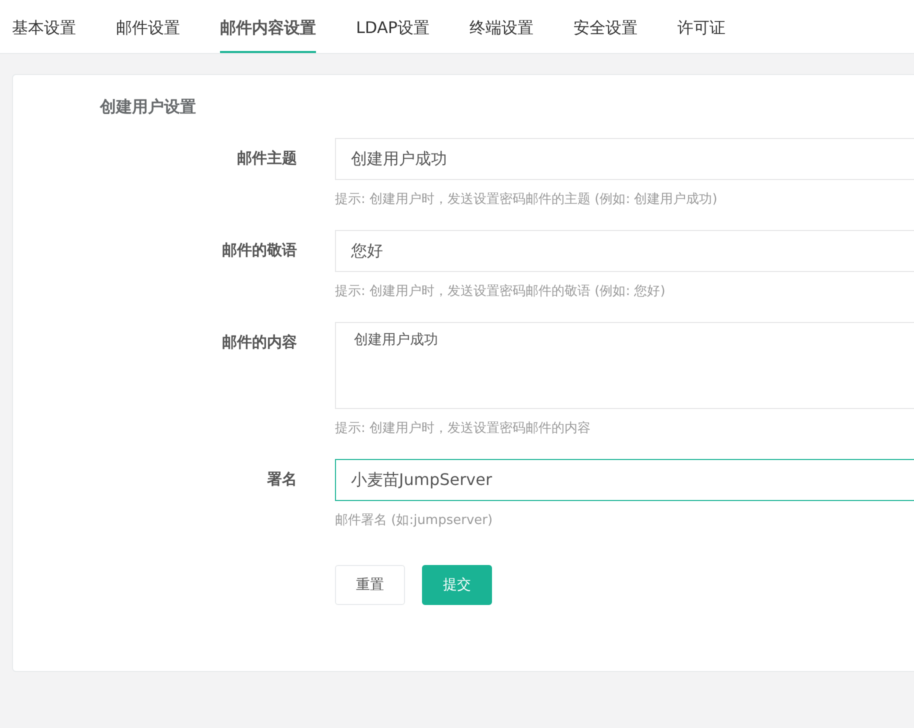  Describe the element at coordinates (702, 26) in the screenshot. I see `tab: 许可证` at that location.